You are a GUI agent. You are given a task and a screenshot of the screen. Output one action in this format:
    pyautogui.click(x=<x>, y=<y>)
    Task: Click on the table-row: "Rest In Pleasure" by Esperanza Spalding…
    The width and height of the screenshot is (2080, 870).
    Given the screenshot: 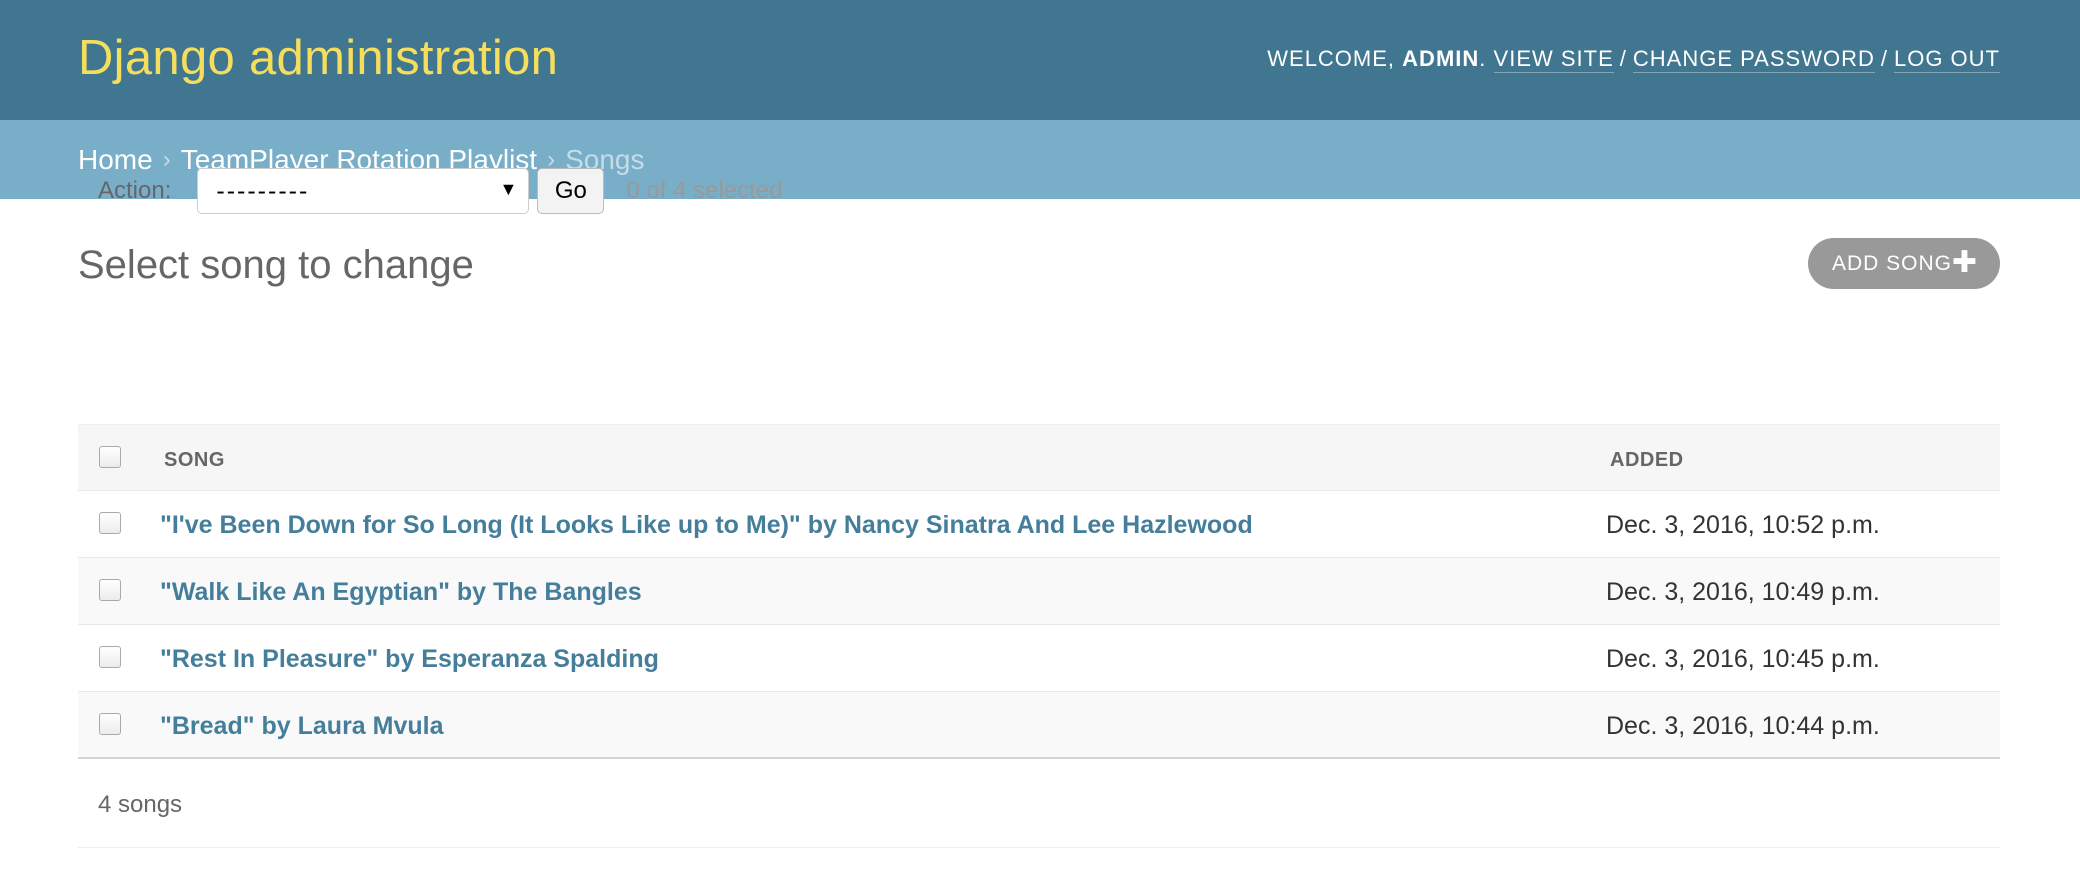 What is the action you would take?
    pyautogui.click(x=1039, y=658)
    